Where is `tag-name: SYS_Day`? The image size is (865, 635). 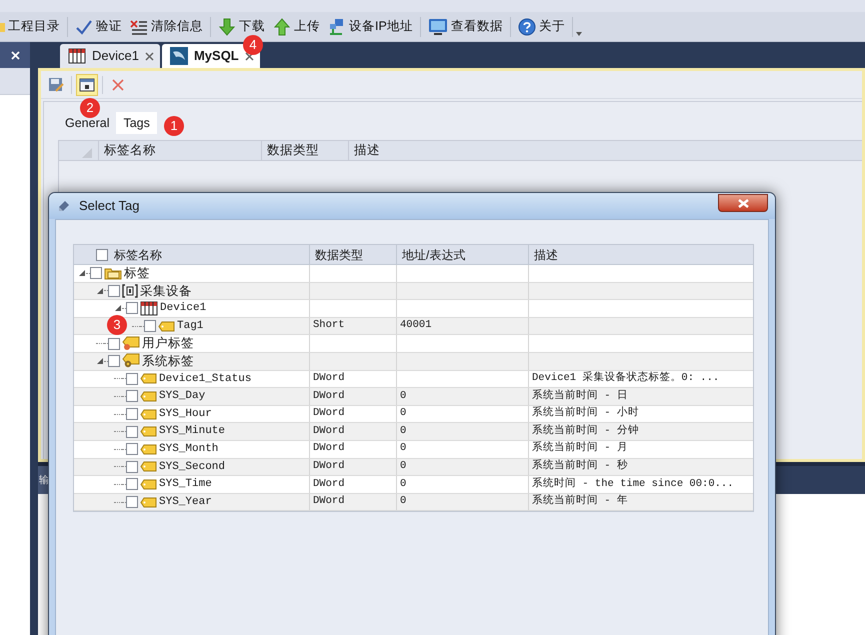 tag-name: SYS_Day is located at coordinates (182, 396).